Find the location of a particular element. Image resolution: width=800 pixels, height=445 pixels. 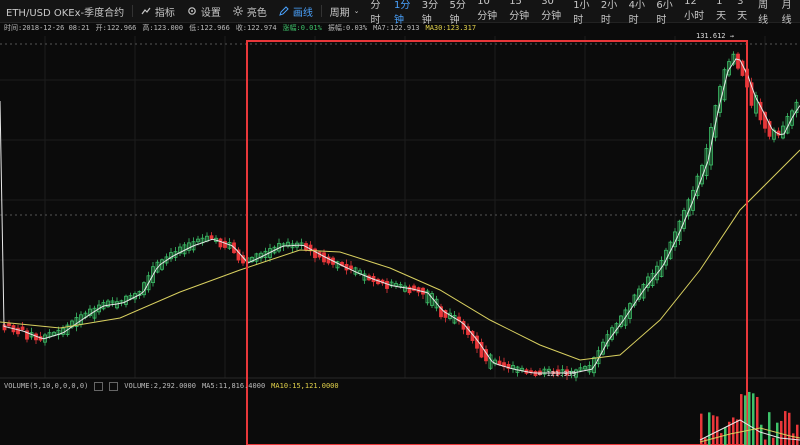

high-price-value: 131.612 is located at coordinates (711, 36).